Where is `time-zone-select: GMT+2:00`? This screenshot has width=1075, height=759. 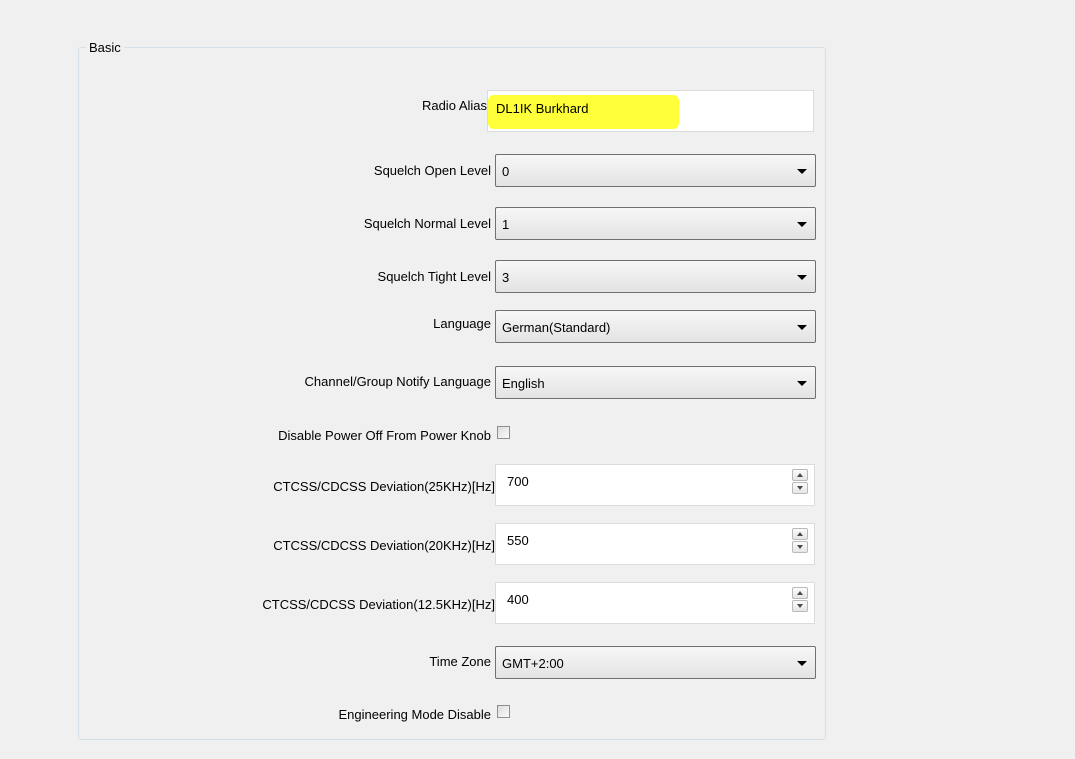
time-zone-select: GMT+2:00 is located at coordinates (655, 662).